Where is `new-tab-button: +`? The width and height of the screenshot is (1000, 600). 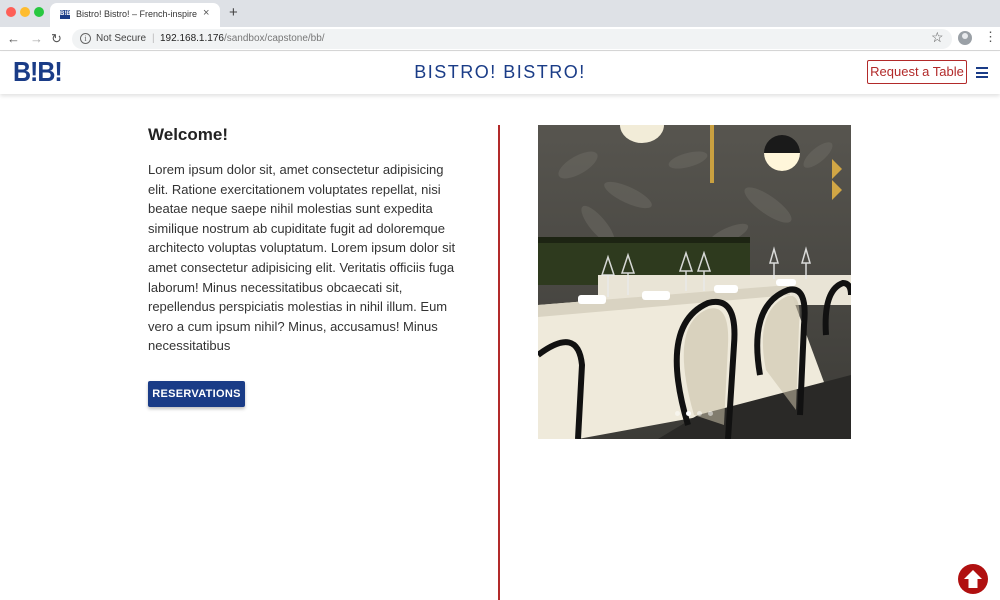 new-tab-button: + is located at coordinates (233, 13).